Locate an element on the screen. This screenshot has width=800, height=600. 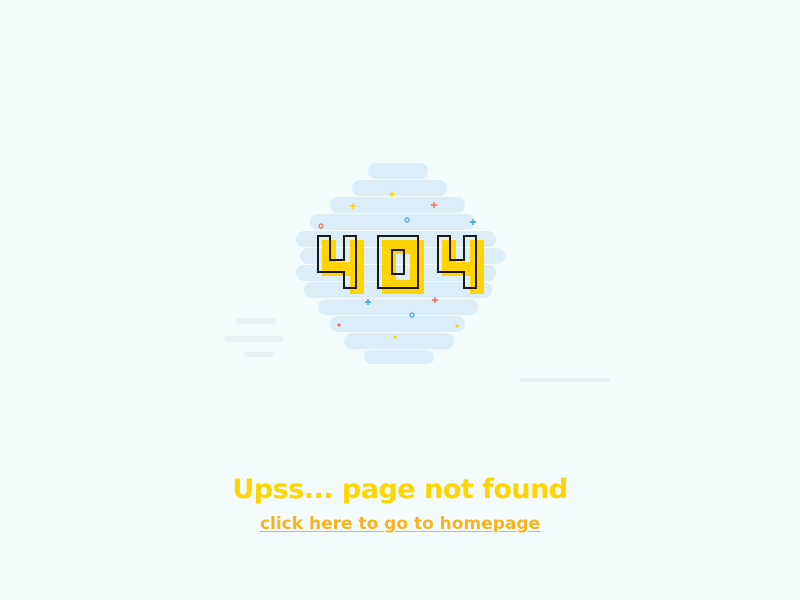
homepage-link-container: click here to go to homepage is located at coordinates (400, 524).